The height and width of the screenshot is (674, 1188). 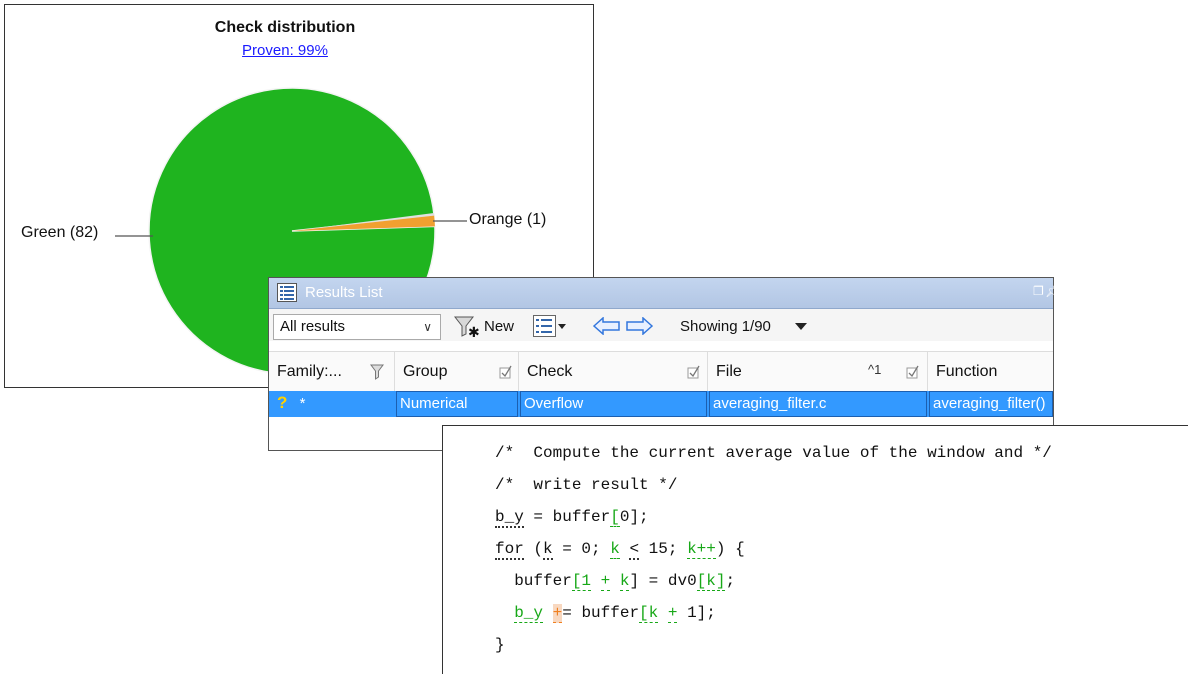 What do you see at coordinates (509, 550) in the screenshot?
I see `code-token-for: for` at bounding box center [509, 550].